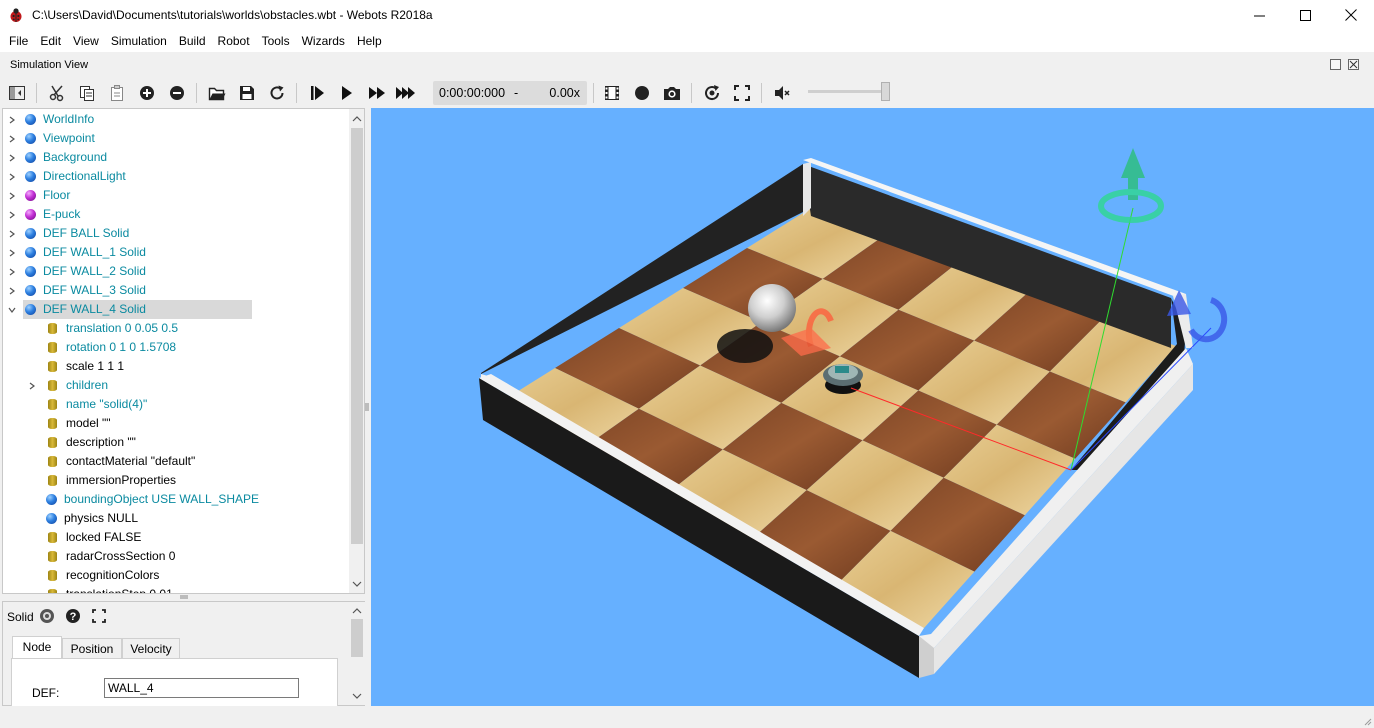 The height and width of the screenshot is (728, 1374). What do you see at coordinates (712, 93) in the screenshot?
I see `restore-viewpoint-button` at bounding box center [712, 93].